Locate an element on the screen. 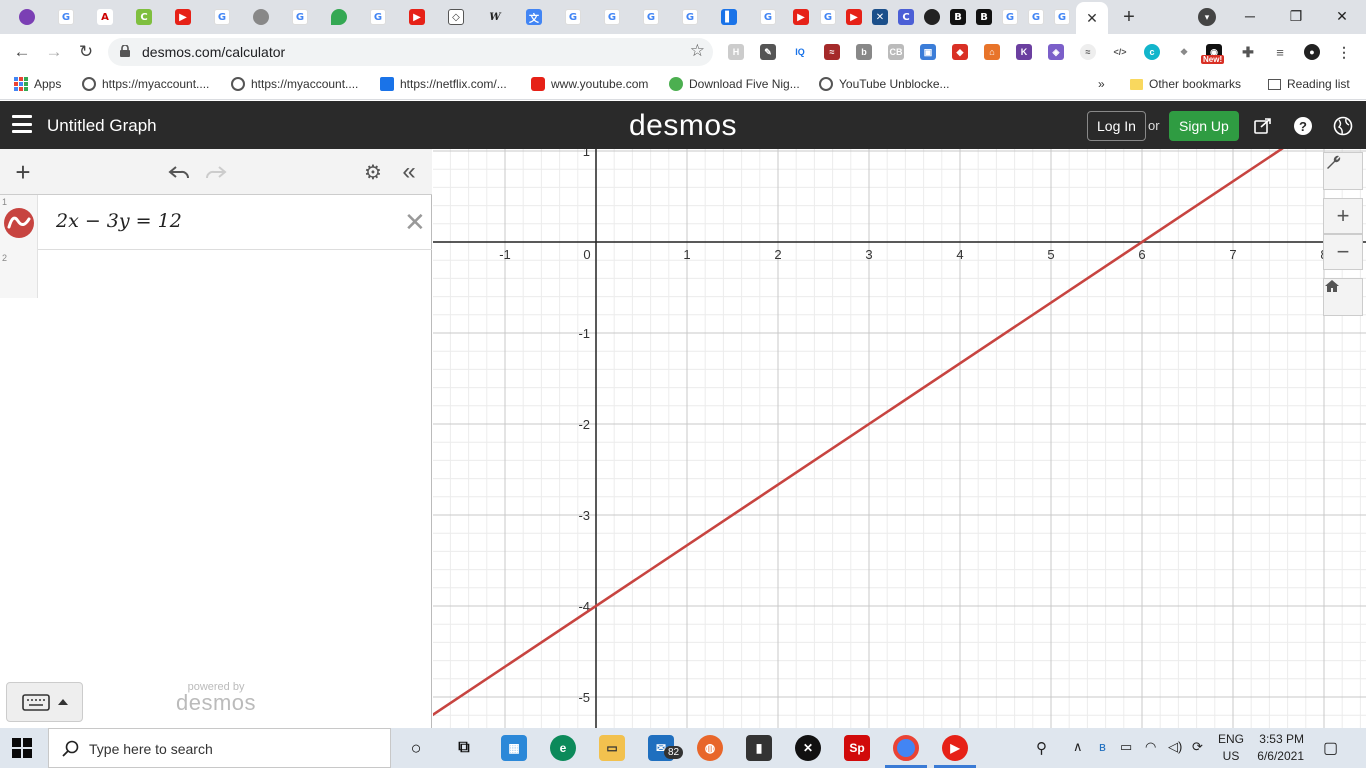 The width and height of the screenshot is (1366, 768). tab-maps-icon is located at coordinates (339, 17).